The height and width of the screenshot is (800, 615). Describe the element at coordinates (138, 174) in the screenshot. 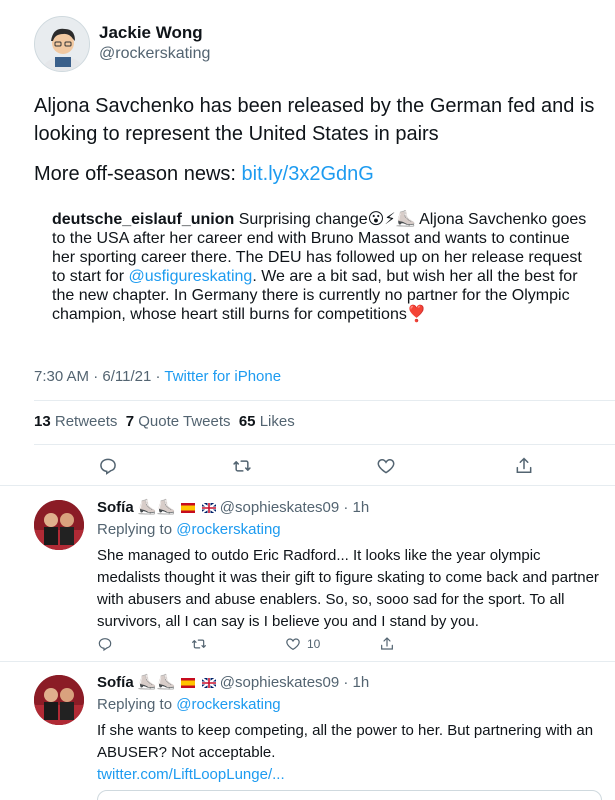

I see `more-prefix: More off-season news:` at that location.